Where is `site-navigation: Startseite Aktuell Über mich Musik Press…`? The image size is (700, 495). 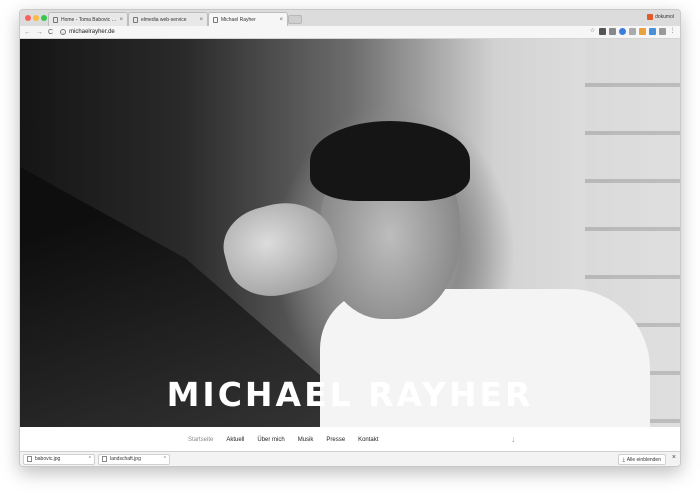
site-navigation: Startseite Aktuell Über mich Musik Press… is located at coordinates (350, 439).